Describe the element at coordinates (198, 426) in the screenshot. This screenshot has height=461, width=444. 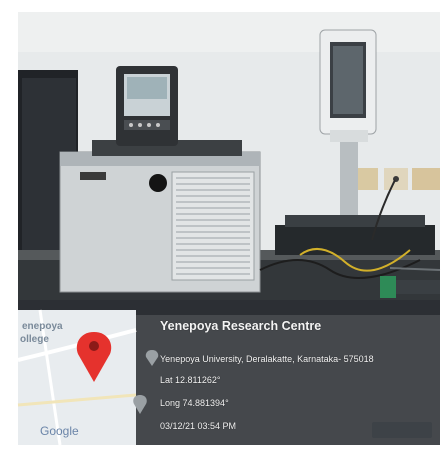
I see `location-timestamp: 03/12/21 03:54 PM` at that location.